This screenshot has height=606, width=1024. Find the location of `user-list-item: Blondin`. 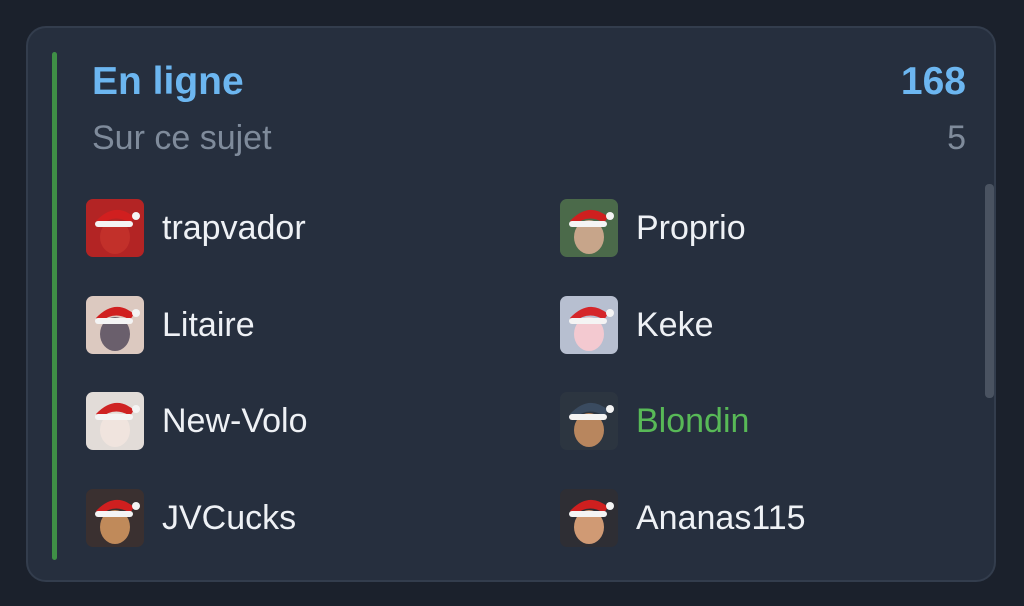

user-list-item: Blondin is located at coordinates (654, 421).